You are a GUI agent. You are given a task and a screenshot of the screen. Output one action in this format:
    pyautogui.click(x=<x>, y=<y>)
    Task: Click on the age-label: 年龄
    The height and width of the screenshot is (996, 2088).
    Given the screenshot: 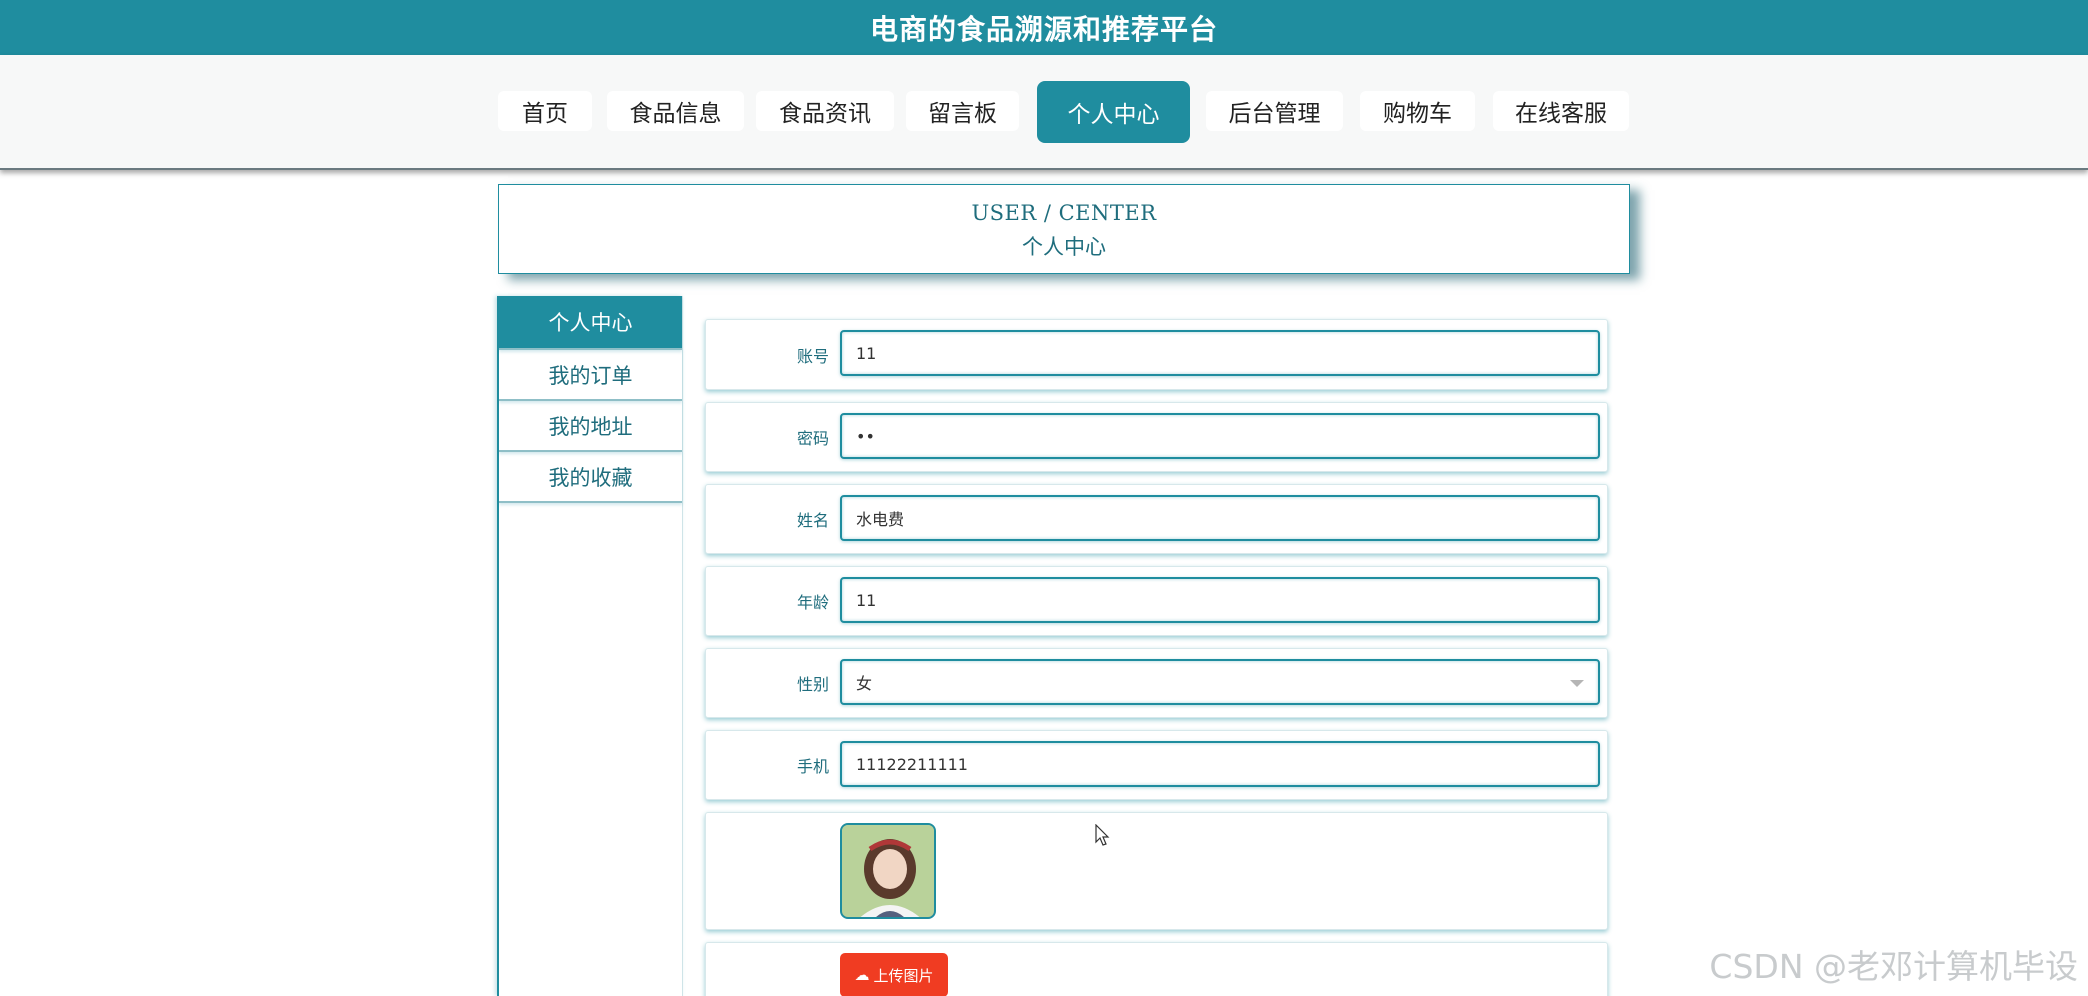 What is the action you would take?
    pyautogui.click(x=812, y=602)
    